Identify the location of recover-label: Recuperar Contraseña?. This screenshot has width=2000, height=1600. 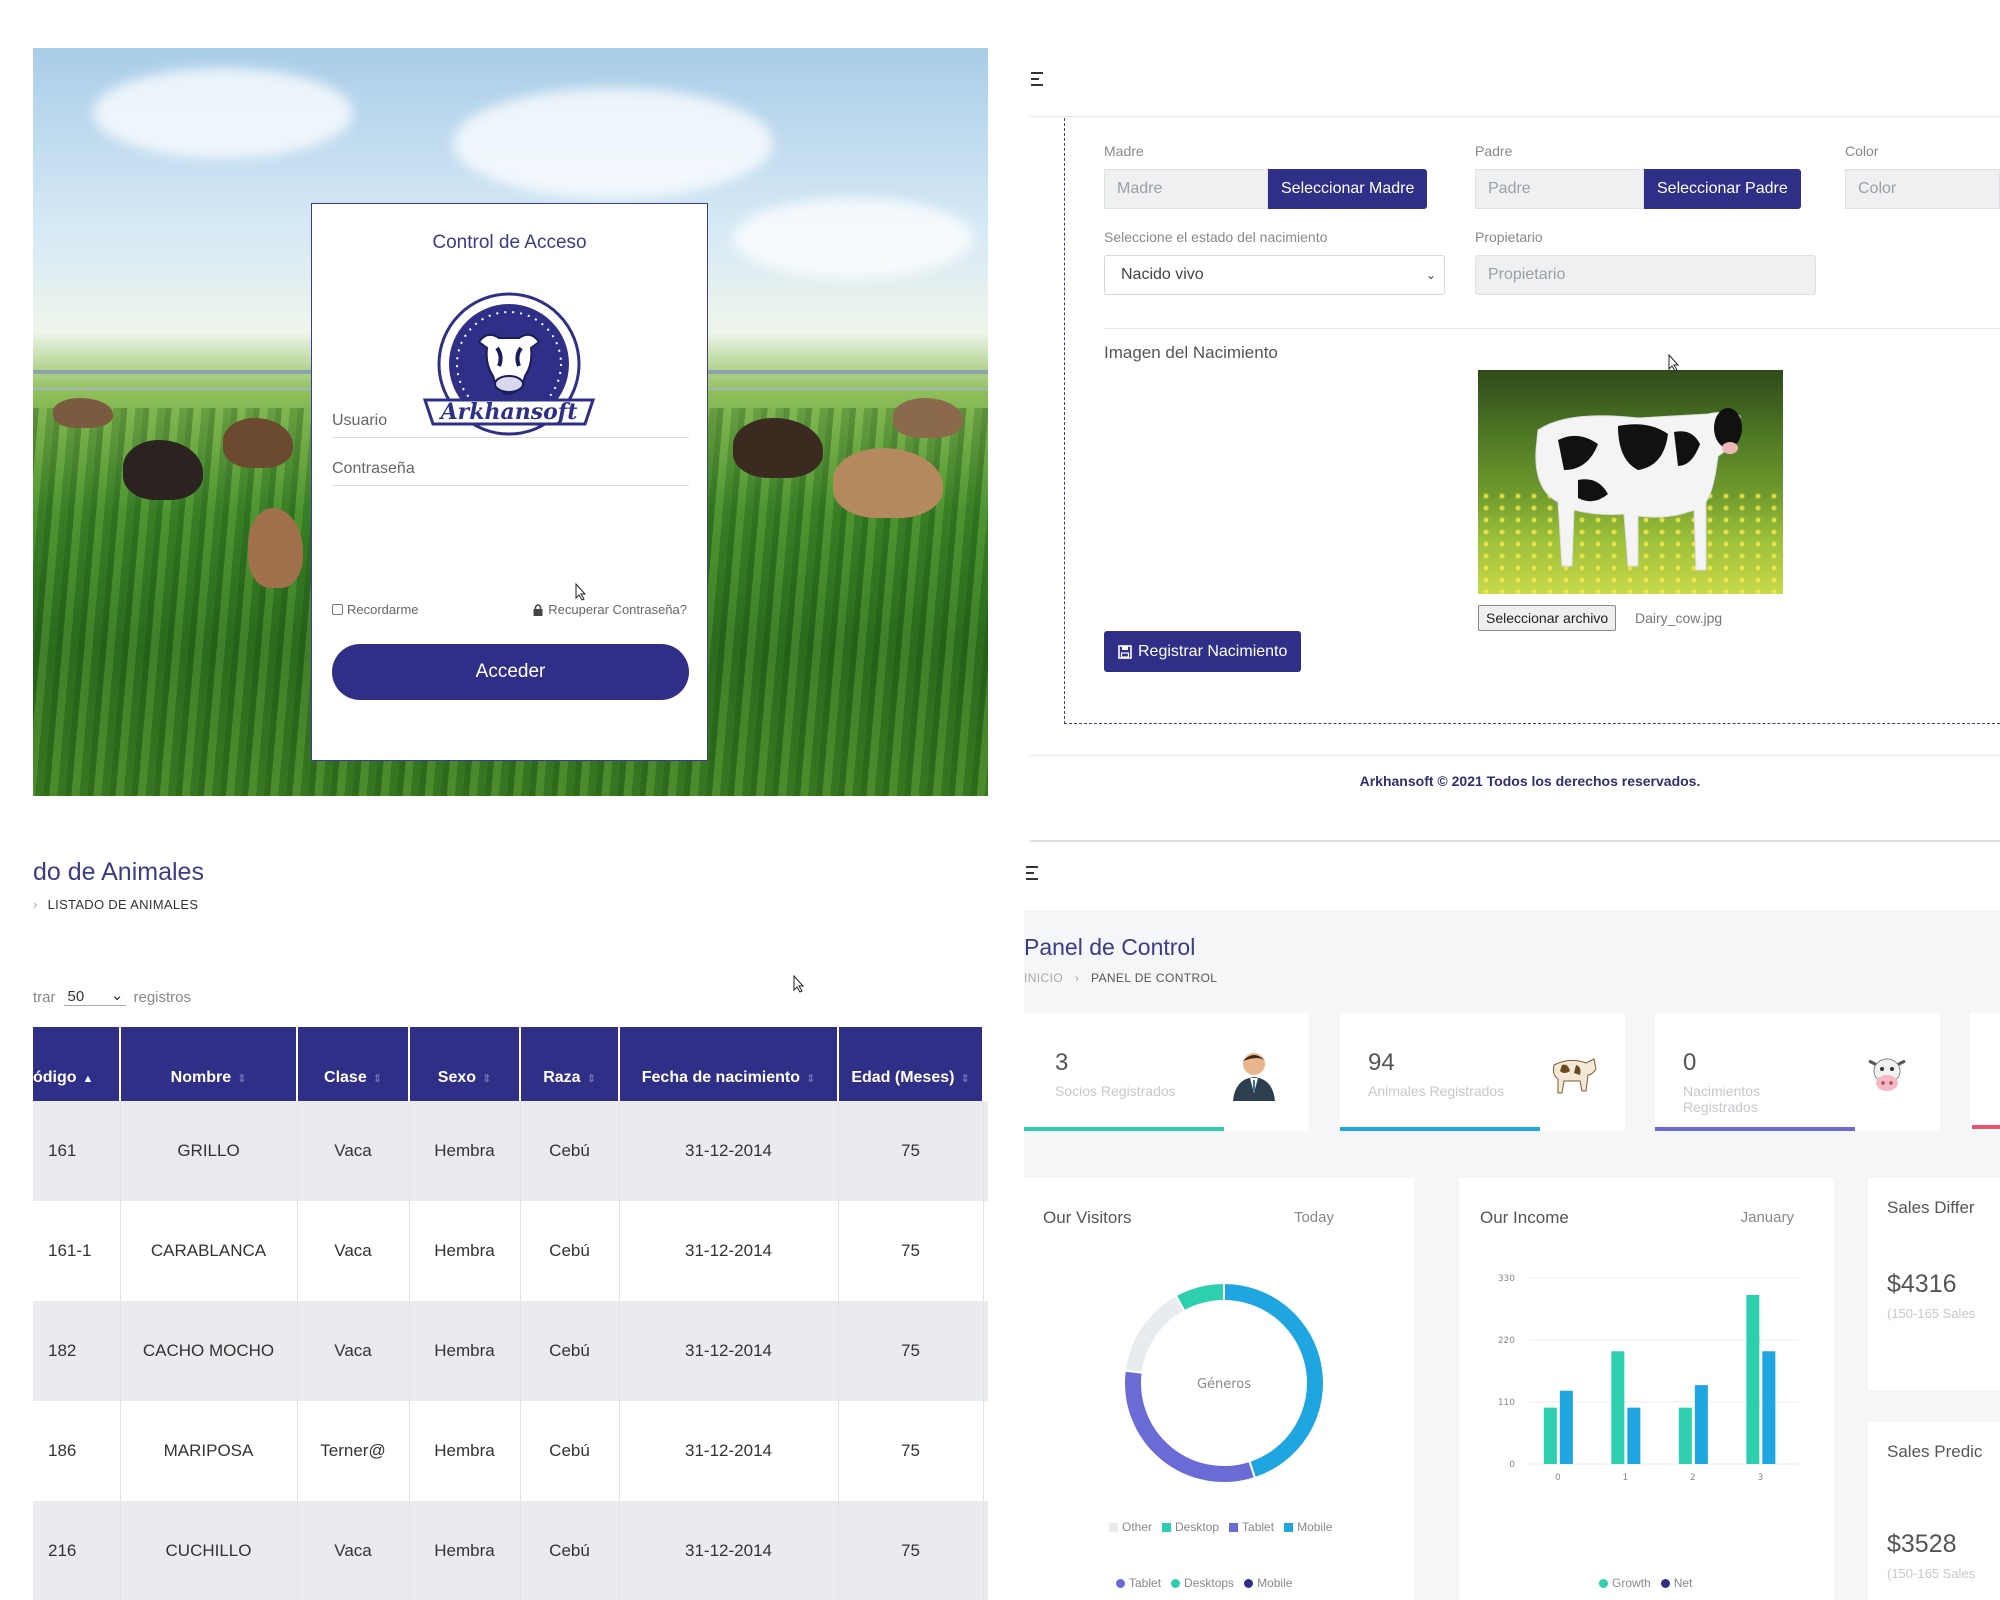
(617, 609).